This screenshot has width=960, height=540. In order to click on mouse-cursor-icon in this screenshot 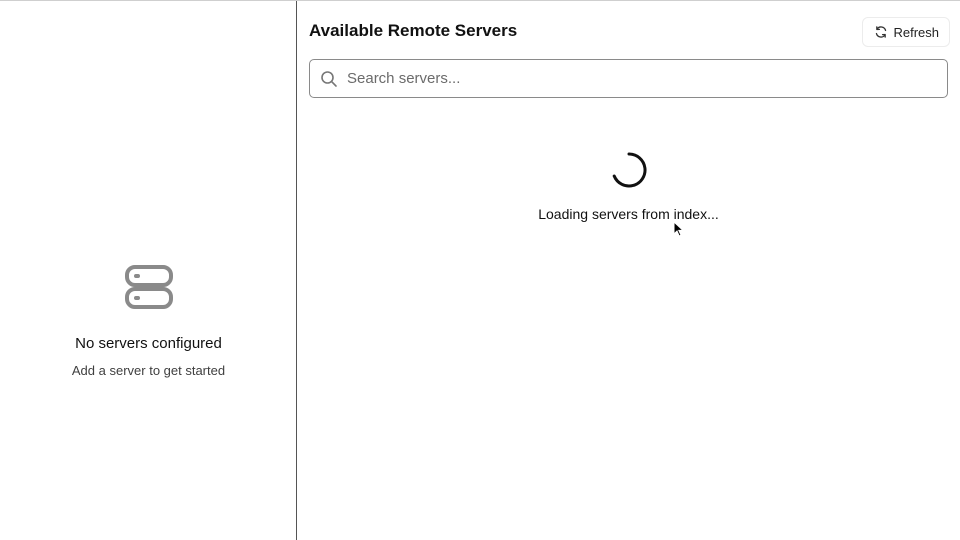, I will do `click(678, 229)`.